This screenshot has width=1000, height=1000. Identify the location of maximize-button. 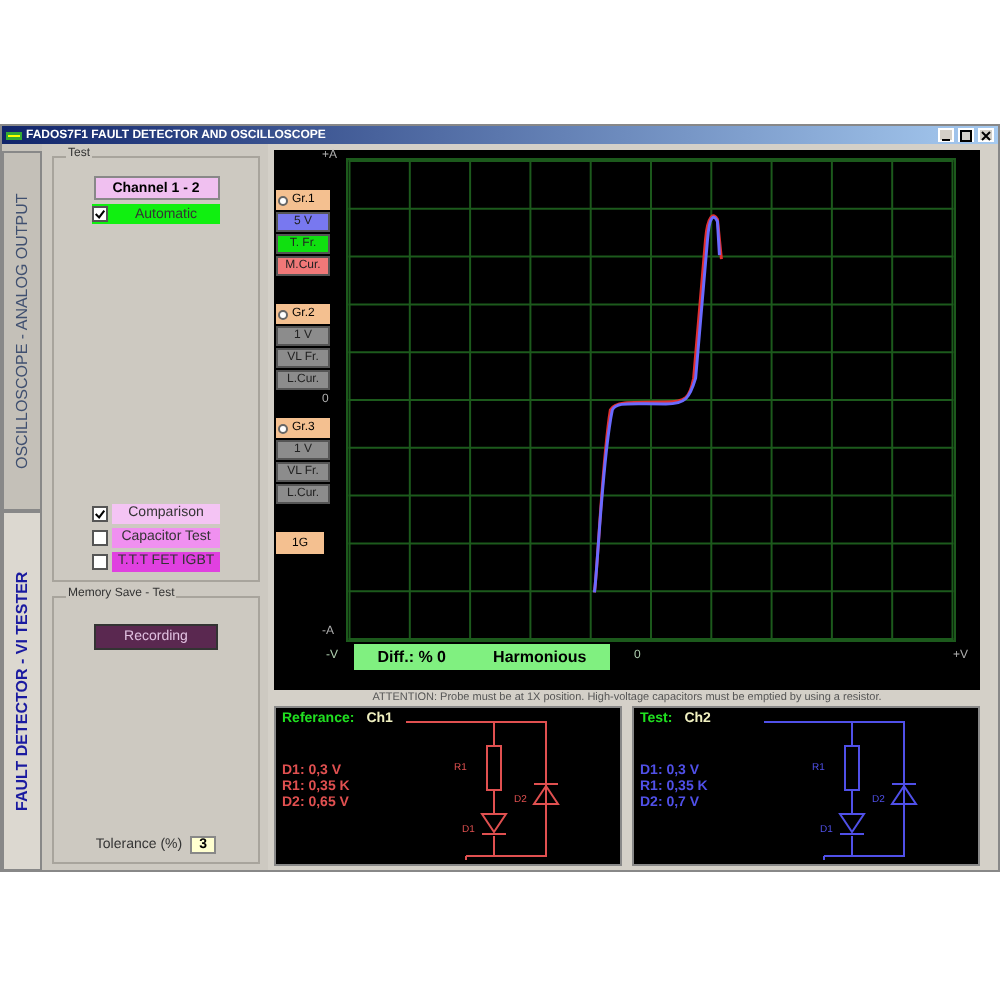
(966, 135).